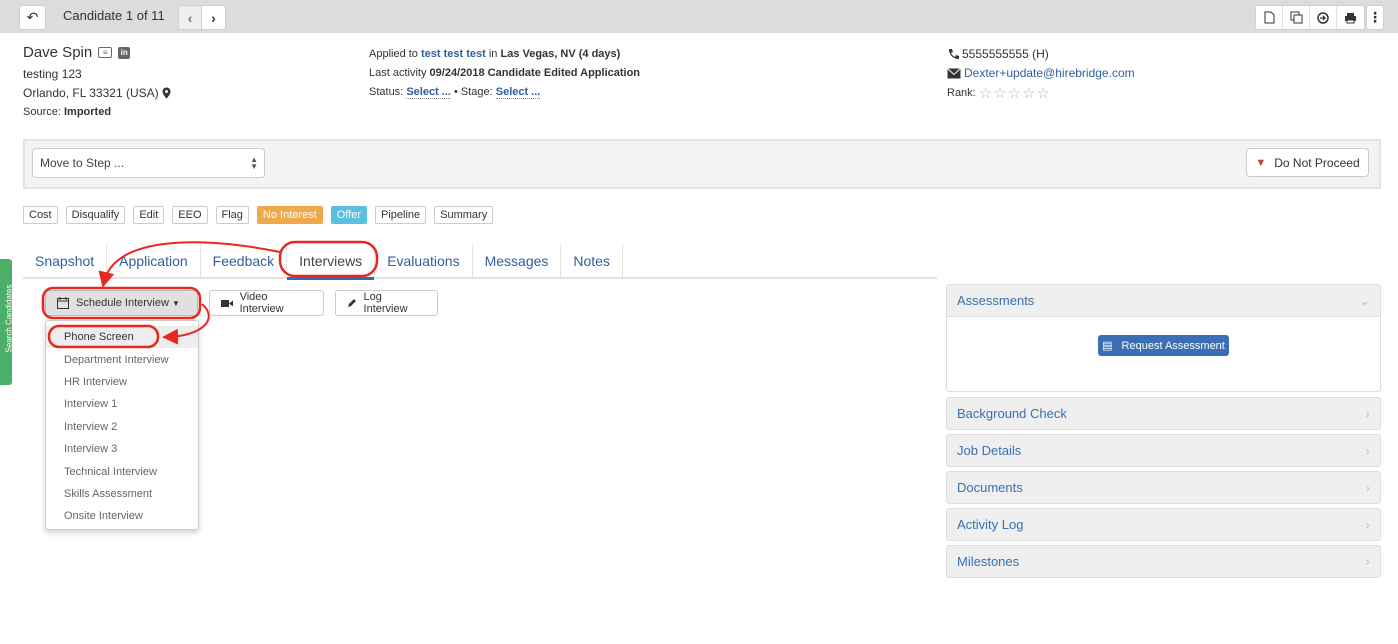 The image size is (1398, 644). I want to click on book-icon: ▤, so click(1107, 346).